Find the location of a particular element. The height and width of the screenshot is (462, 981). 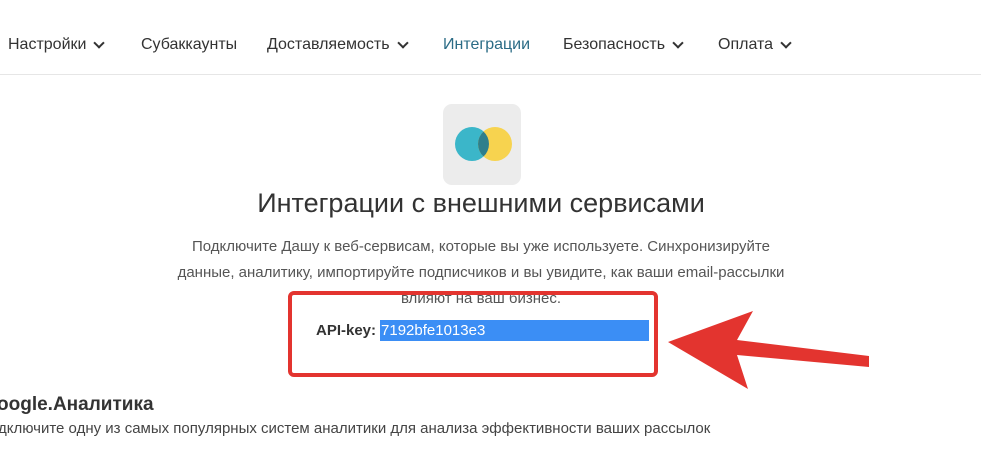

integrations-logo is located at coordinates (482, 144).